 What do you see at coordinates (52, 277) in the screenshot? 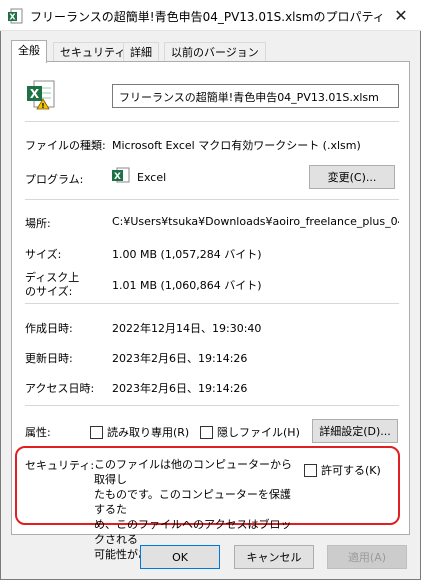
I see `disk-size-label-line1: ディスク上` at bounding box center [52, 277].